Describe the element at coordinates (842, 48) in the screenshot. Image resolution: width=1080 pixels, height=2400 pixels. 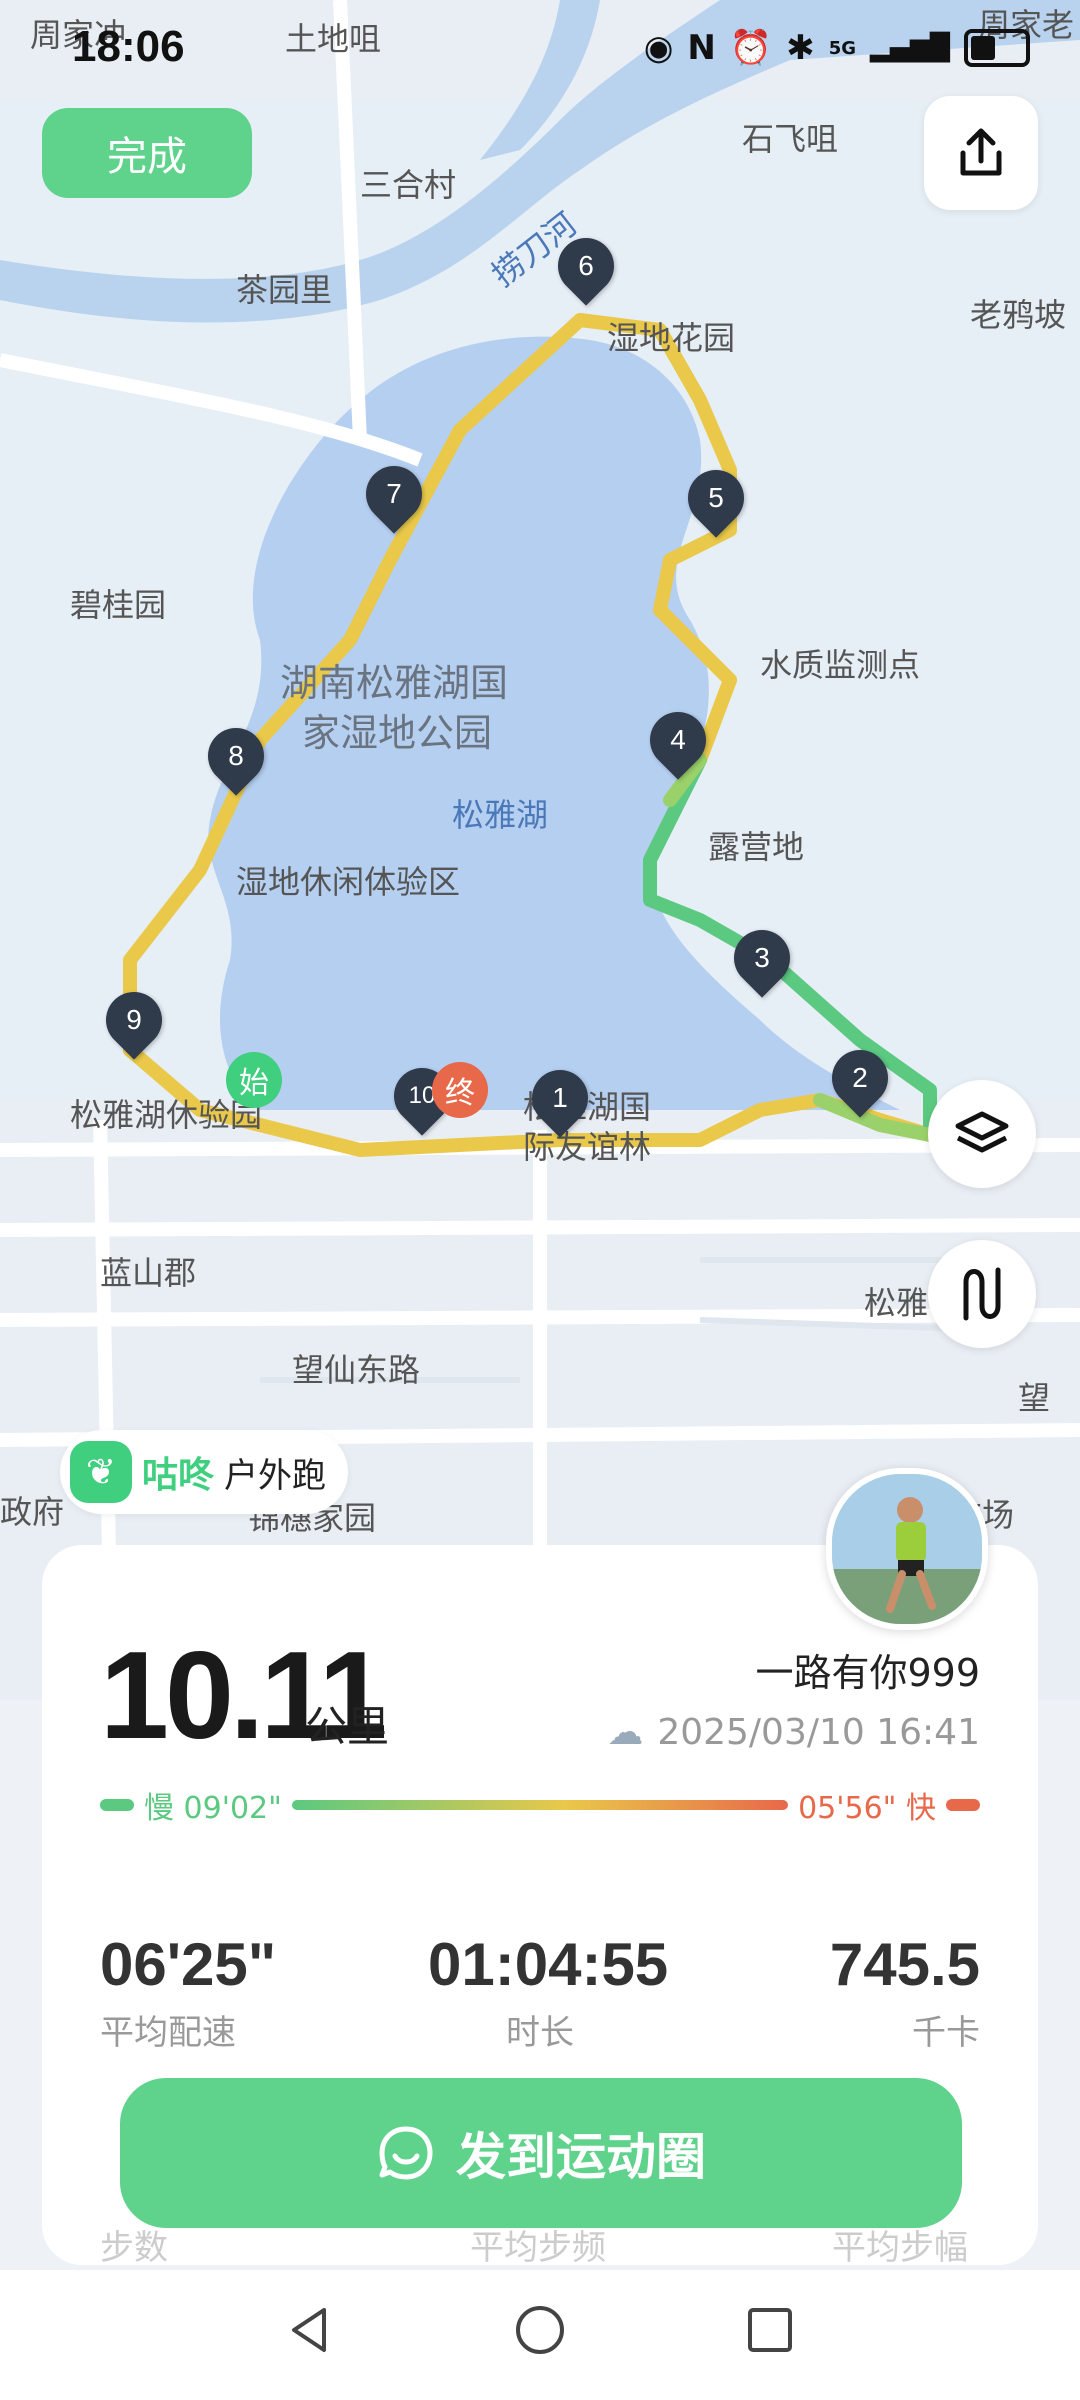
I see `network-label: 5G` at that location.